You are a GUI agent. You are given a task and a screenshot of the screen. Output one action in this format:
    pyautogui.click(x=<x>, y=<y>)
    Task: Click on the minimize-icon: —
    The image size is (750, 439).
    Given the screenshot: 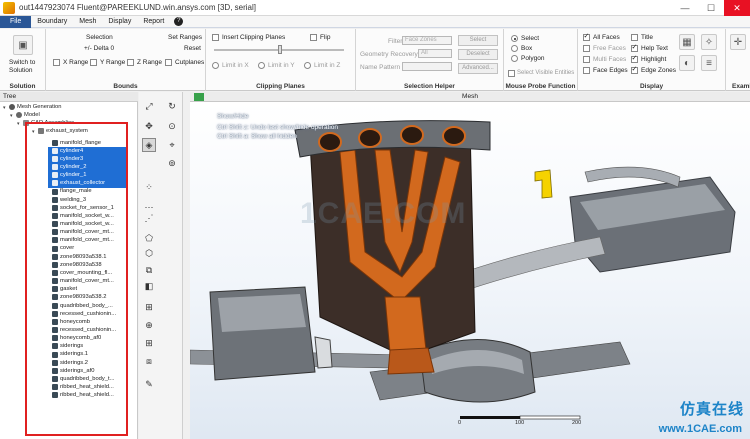 What is the action you would take?
    pyautogui.click(x=685, y=8)
    